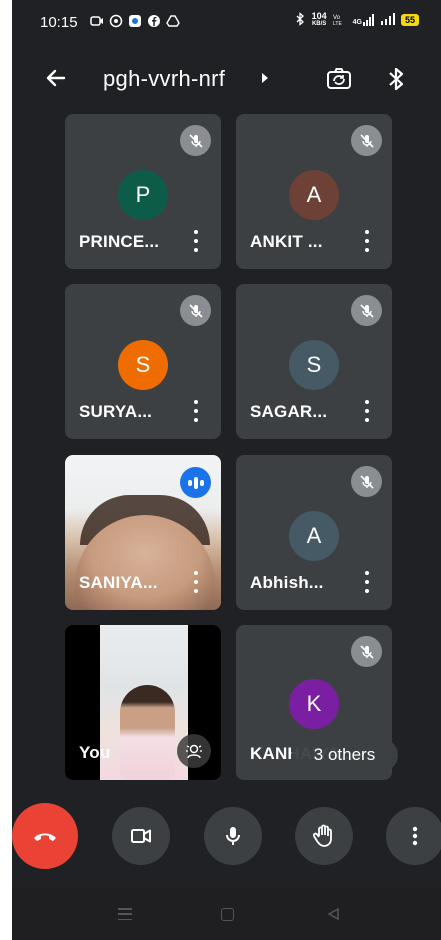  I want to click on back-button, so click(56, 78).